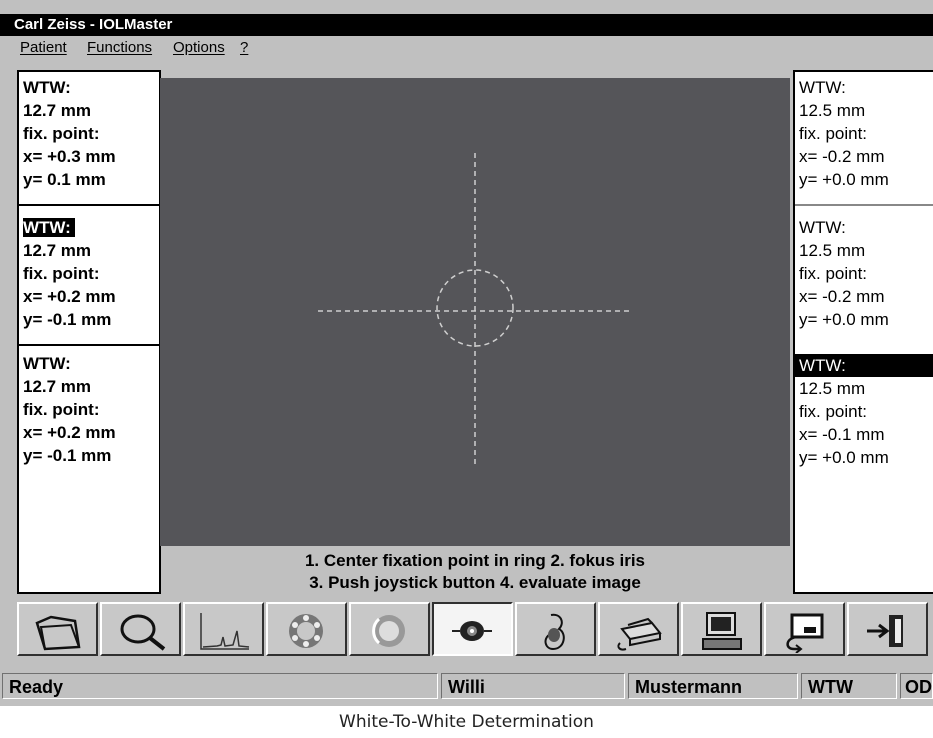 The width and height of the screenshot is (933, 738). Describe the element at coordinates (93, 24) in the screenshot. I see `window-title: Carl Zeiss - IOLMaster` at that location.